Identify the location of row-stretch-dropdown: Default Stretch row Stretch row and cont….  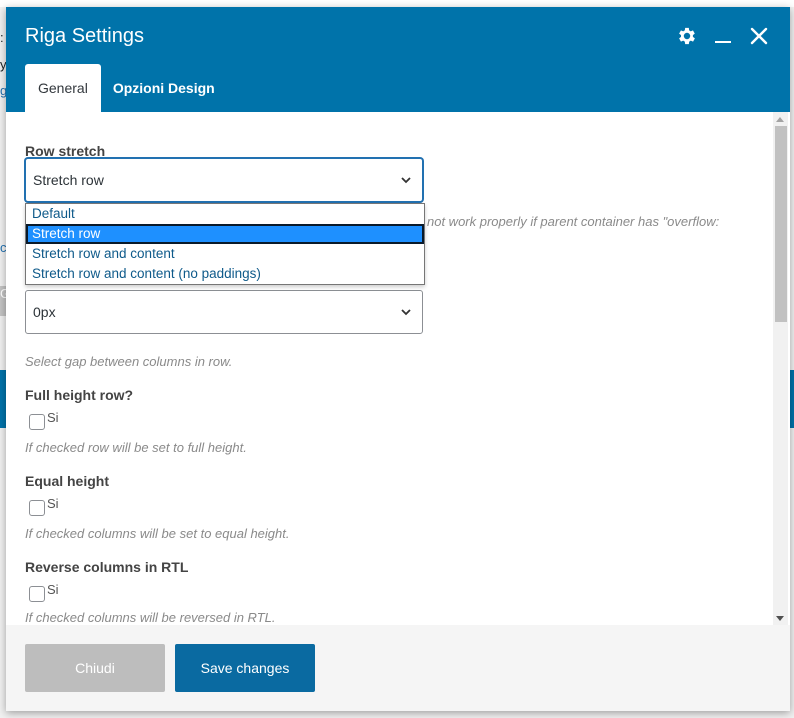
(225, 244).